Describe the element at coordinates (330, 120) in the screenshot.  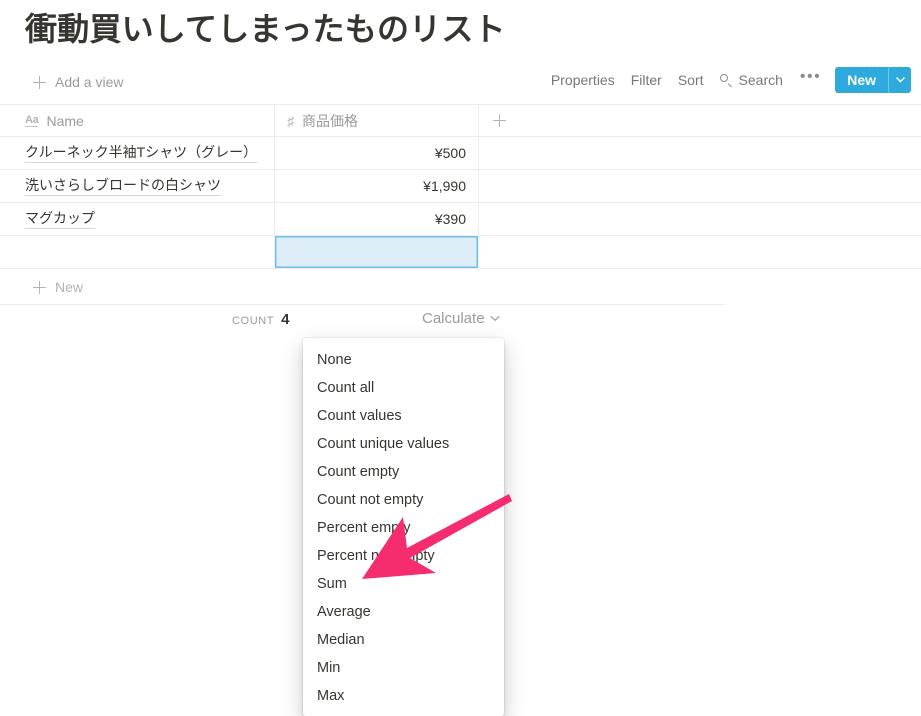
I see `column-header-price-label: 商品価格` at that location.